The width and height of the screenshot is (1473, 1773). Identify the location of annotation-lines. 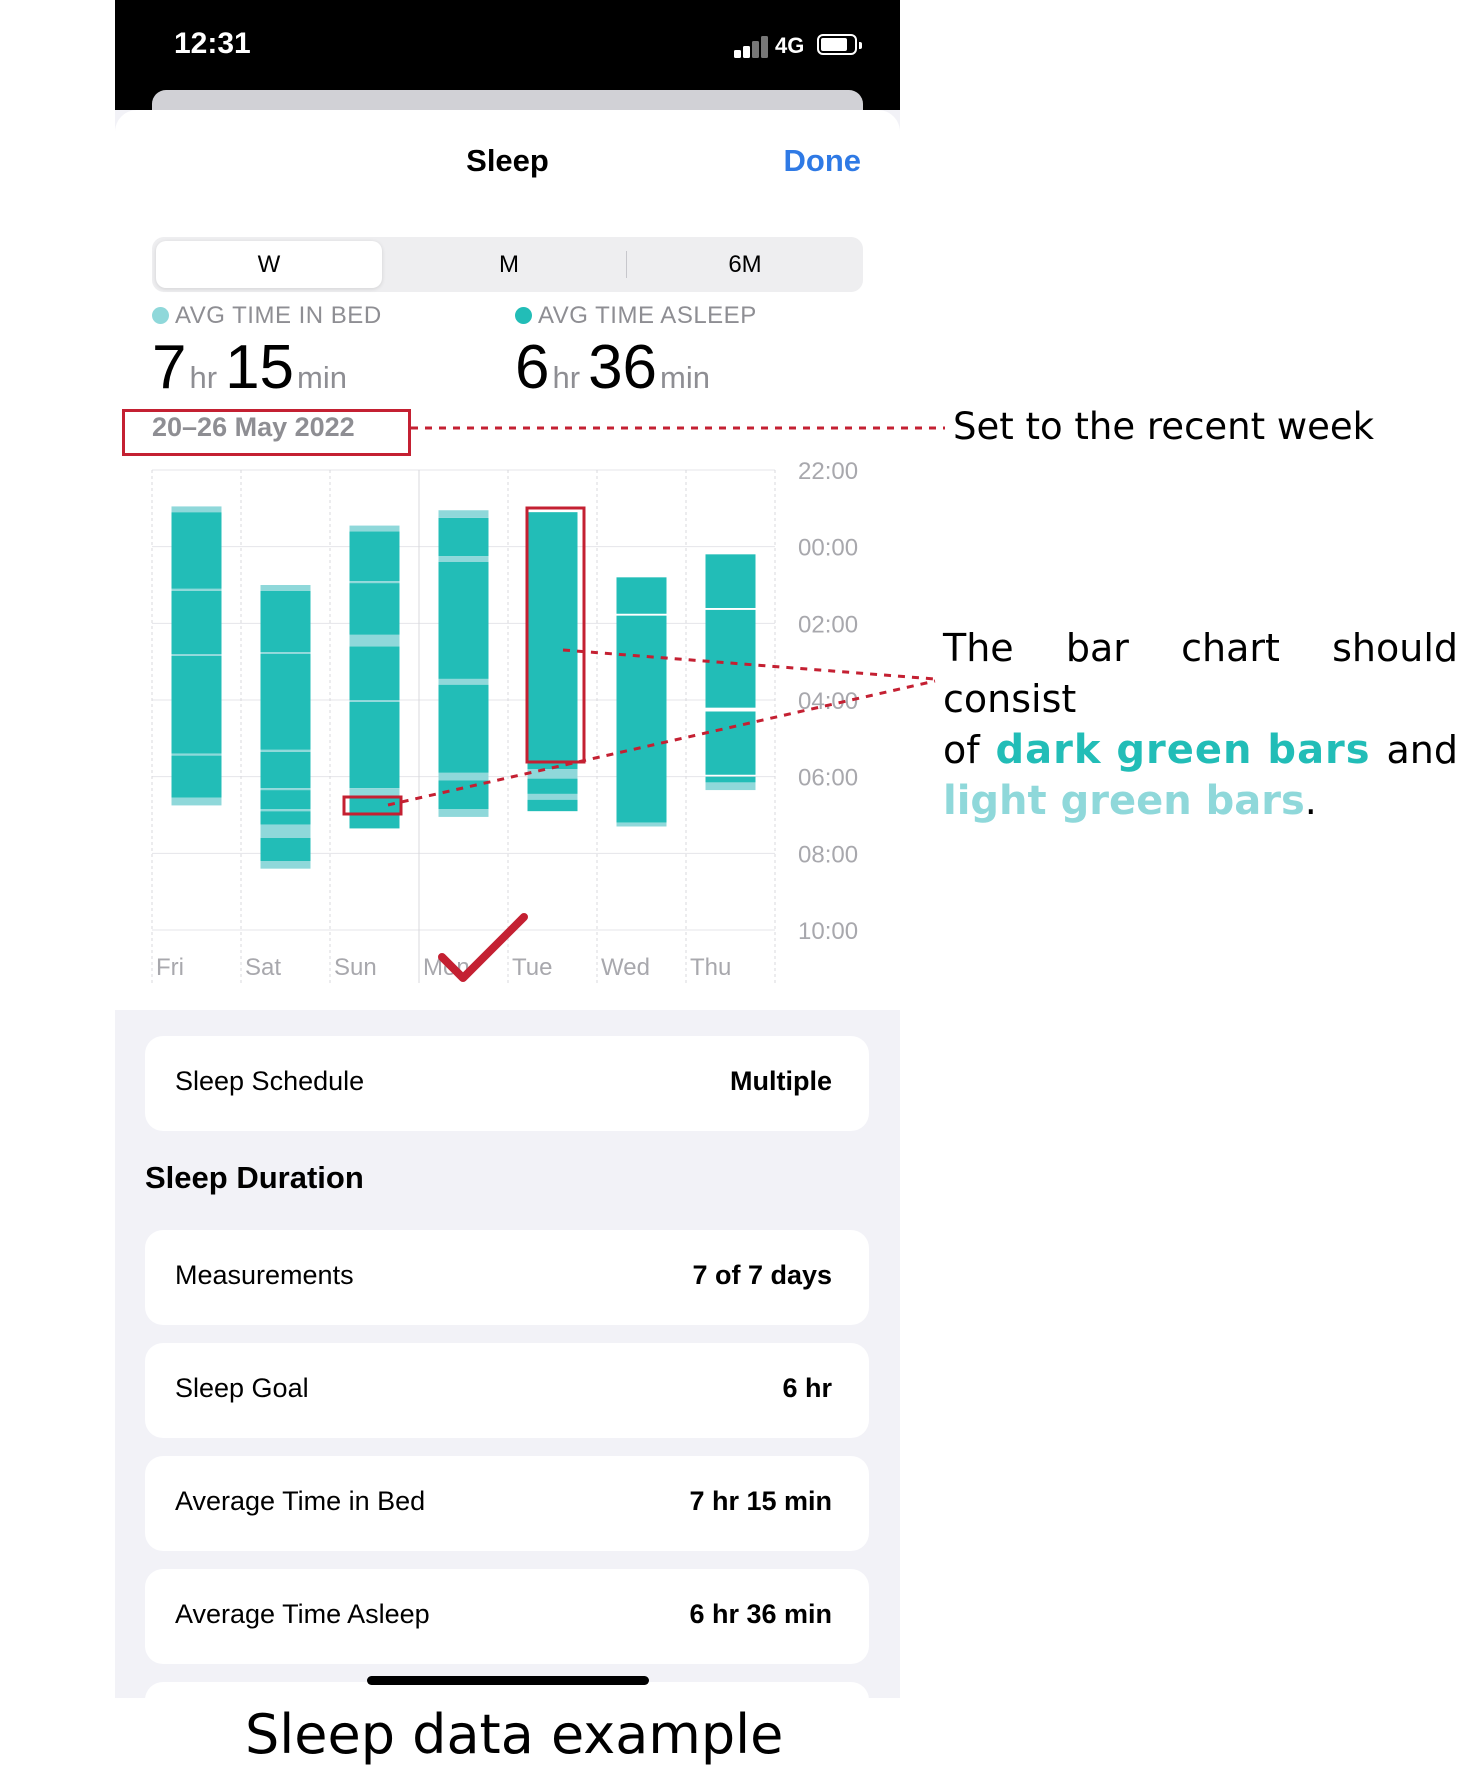
(643, 704).